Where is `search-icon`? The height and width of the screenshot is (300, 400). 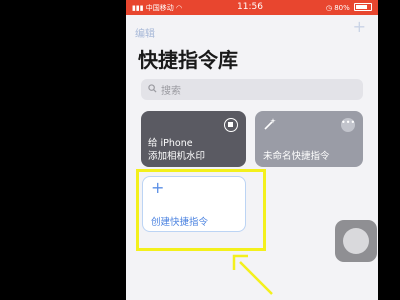 search-icon is located at coordinates (152, 88).